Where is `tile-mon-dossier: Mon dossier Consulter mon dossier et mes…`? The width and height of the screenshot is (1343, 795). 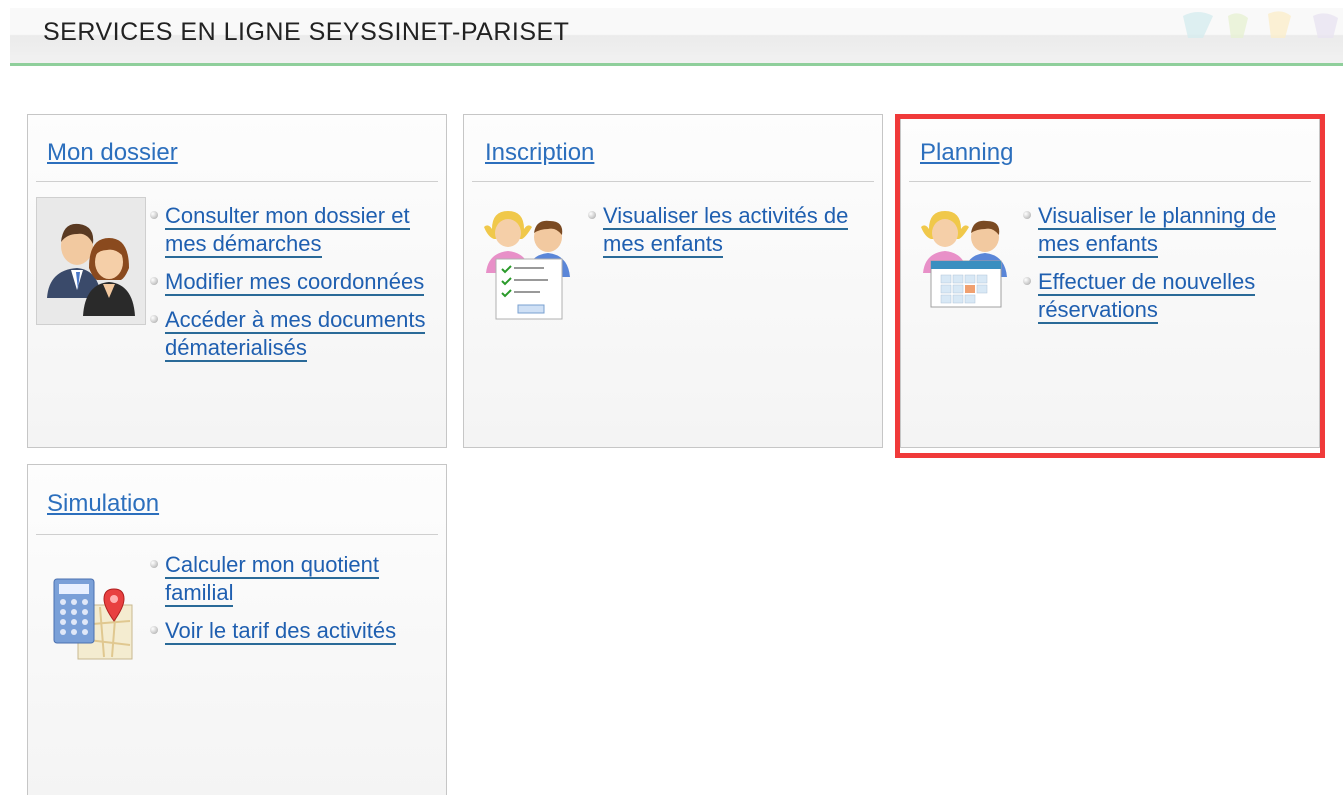
tile-mon-dossier: Mon dossier Consulter mon dossier et mes… is located at coordinates (237, 281).